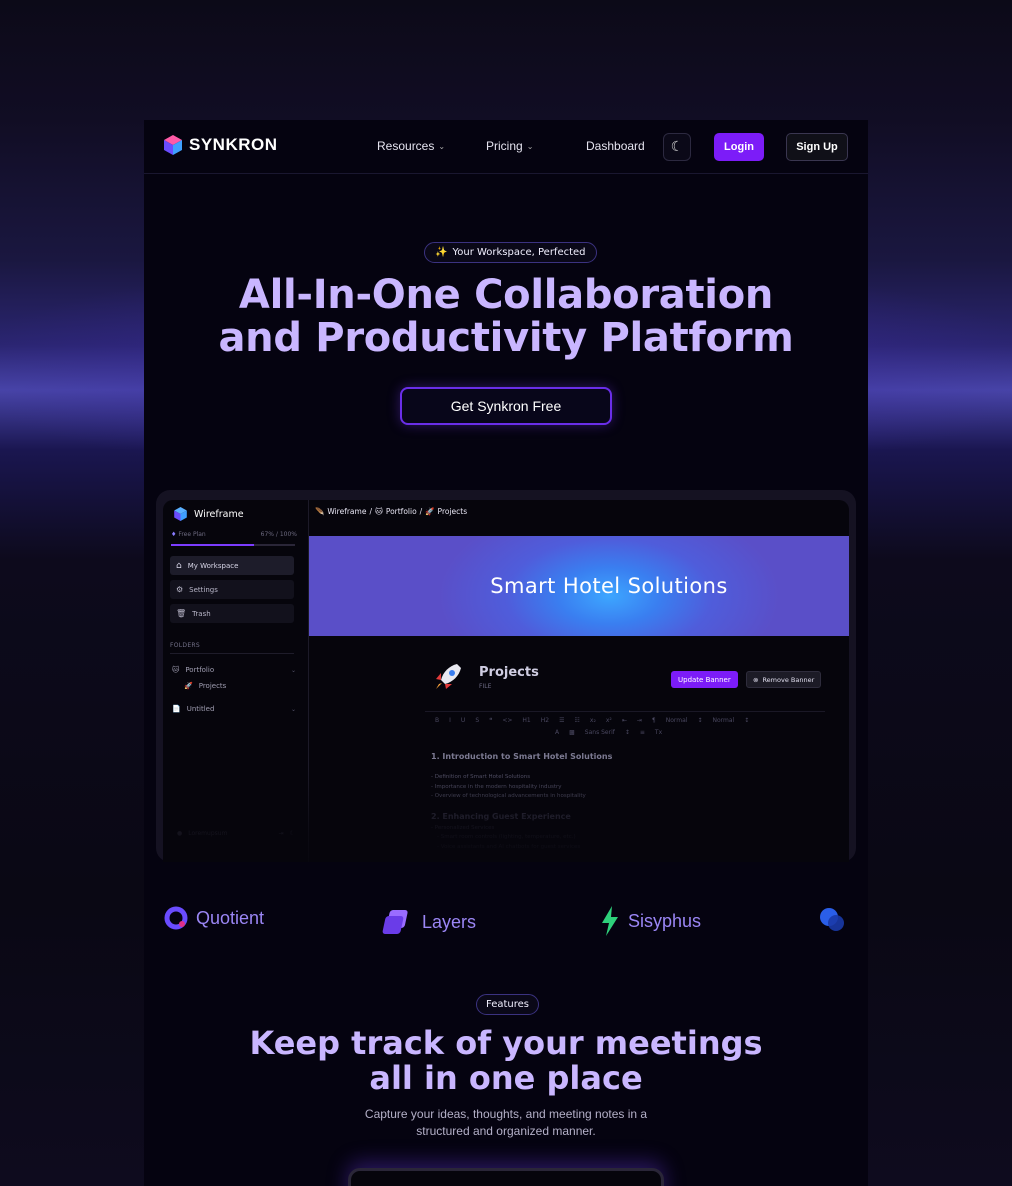 The width and height of the screenshot is (1012, 1186). I want to click on folders-heading: FOLDERS, so click(185, 645).